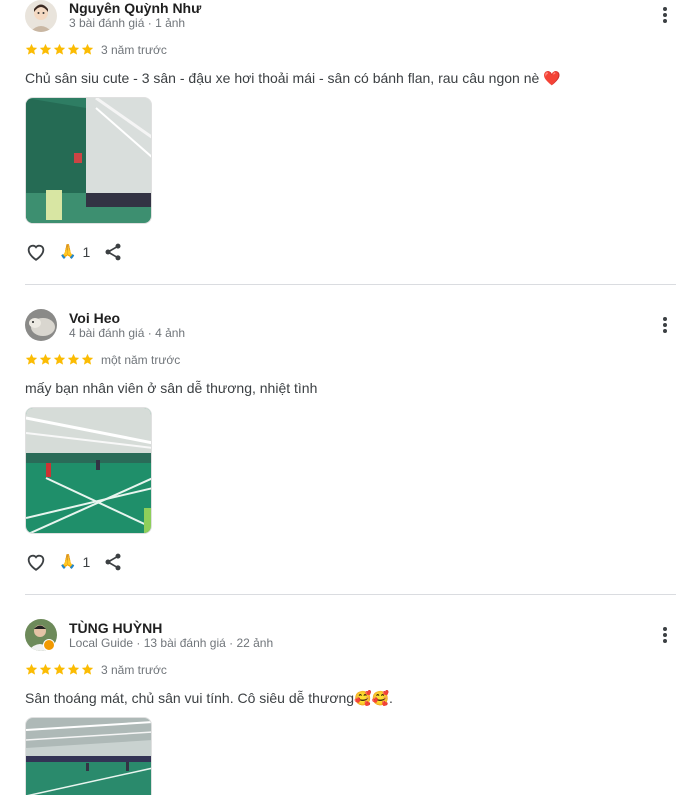 The image size is (691, 795). I want to click on reviewer-meta: 3 bài đánh giá · 1 ảnh, so click(127, 23).